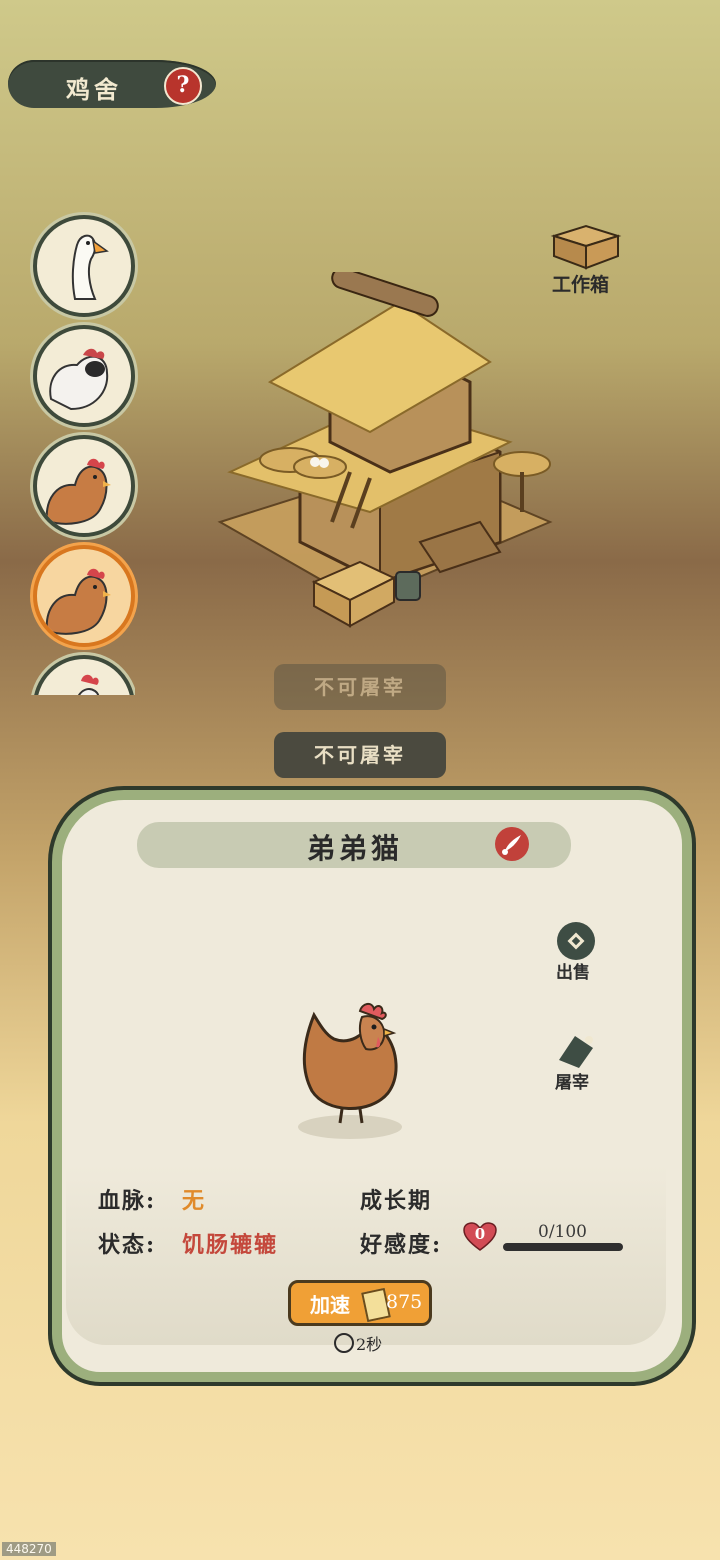 The image size is (720, 1560). What do you see at coordinates (193, 1201) in the screenshot?
I see `bloodline-value: 无` at bounding box center [193, 1201].